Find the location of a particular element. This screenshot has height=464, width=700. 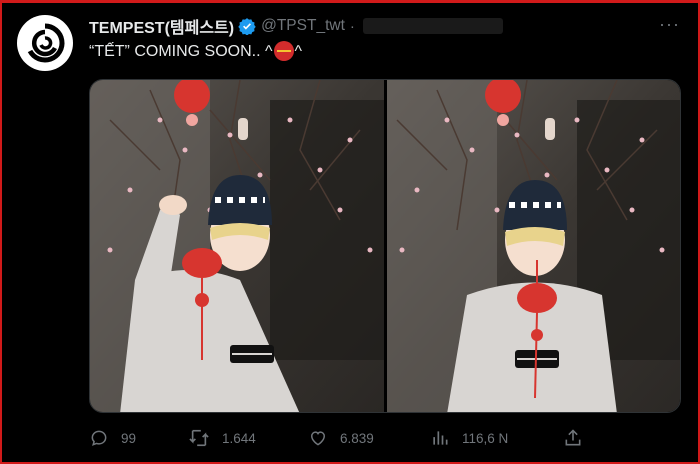

tweet-text-suffix: ^ is located at coordinates (298, 51).